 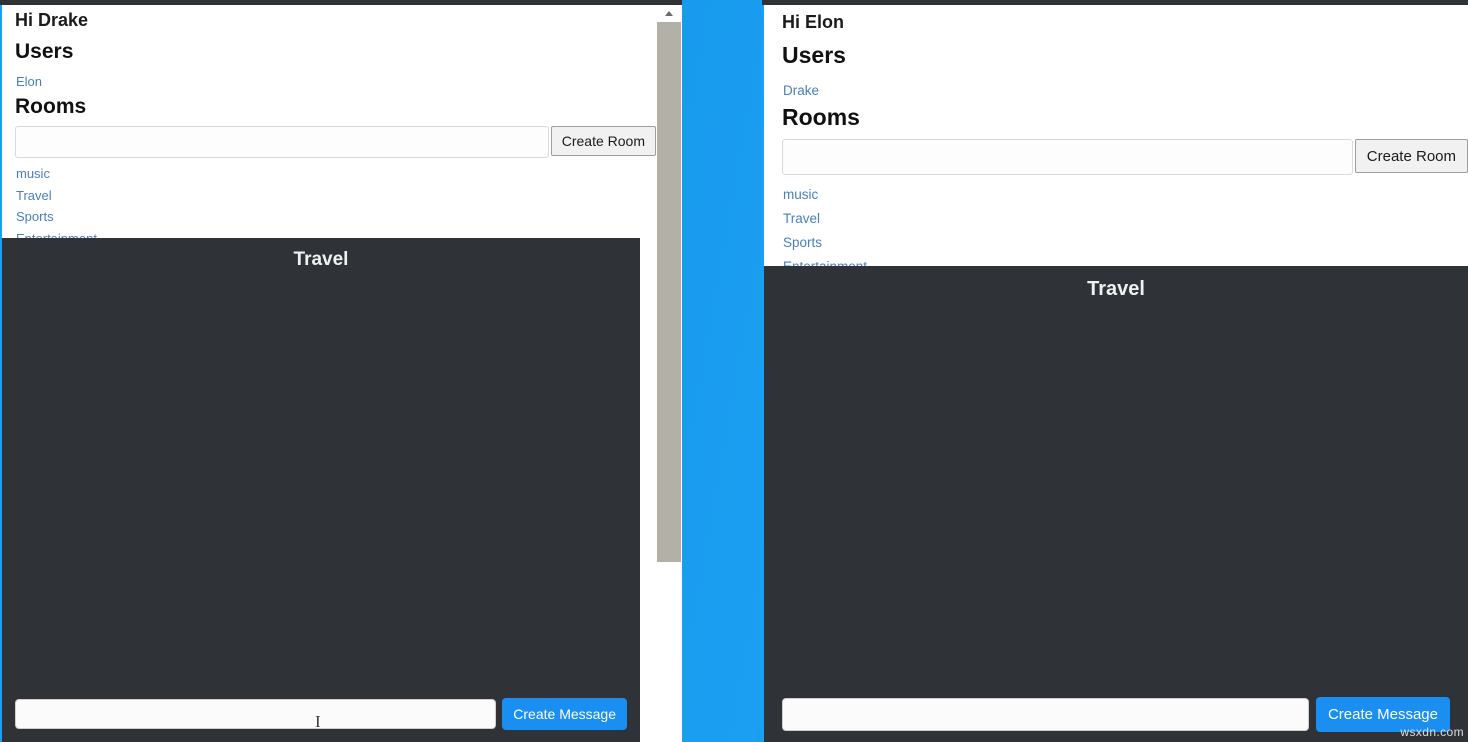 I want to click on greeting-heading-left: Hi Drake, so click(x=52, y=20).